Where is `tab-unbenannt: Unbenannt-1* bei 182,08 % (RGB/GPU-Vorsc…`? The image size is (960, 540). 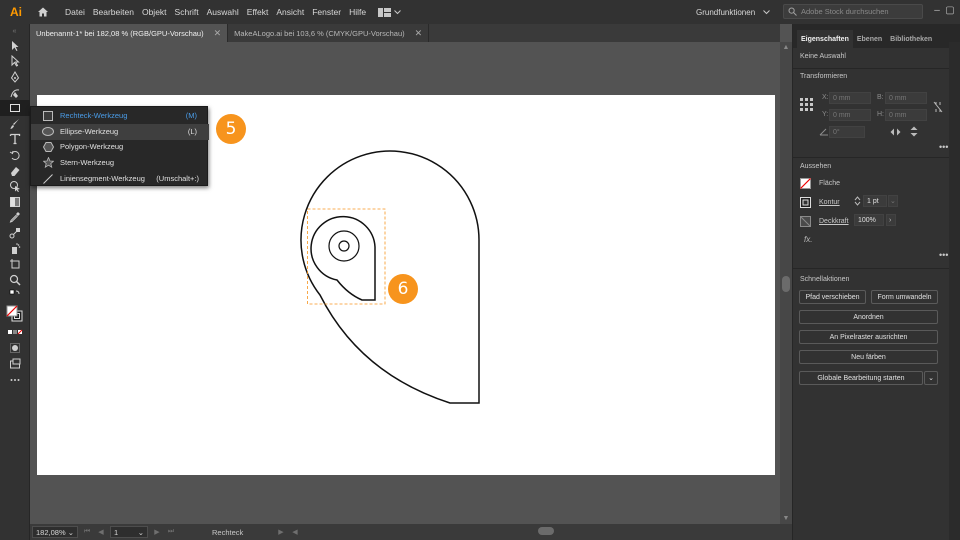 tab-unbenannt: Unbenannt-1* bei 182,08 % (RGB/GPU-Vorsc… is located at coordinates (129, 33).